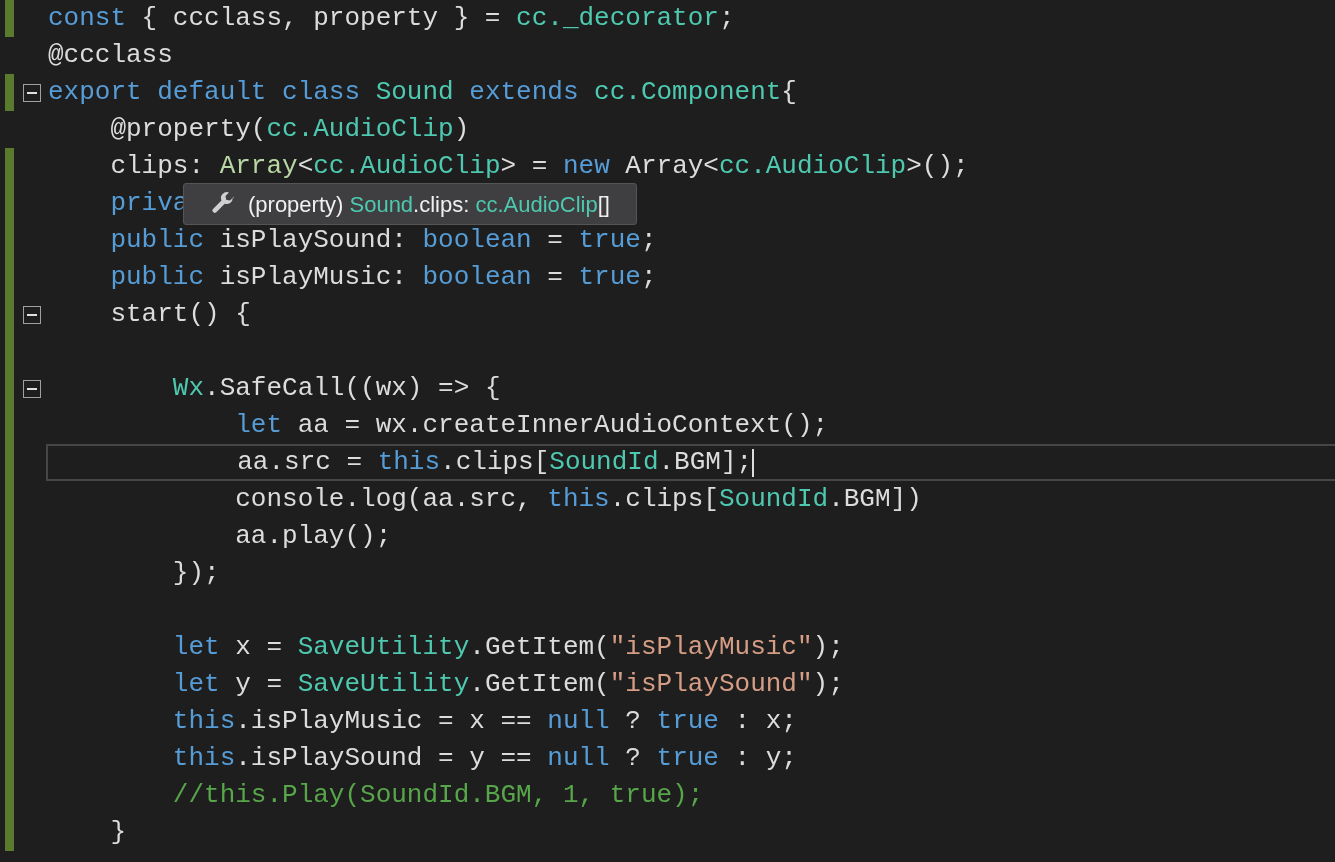 This screenshot has width=1335, height=862. Describe the element at coordinates (336, 388) in the screenshot. I see `code-line: Wx.SafeCall((wx) => {` at that location.